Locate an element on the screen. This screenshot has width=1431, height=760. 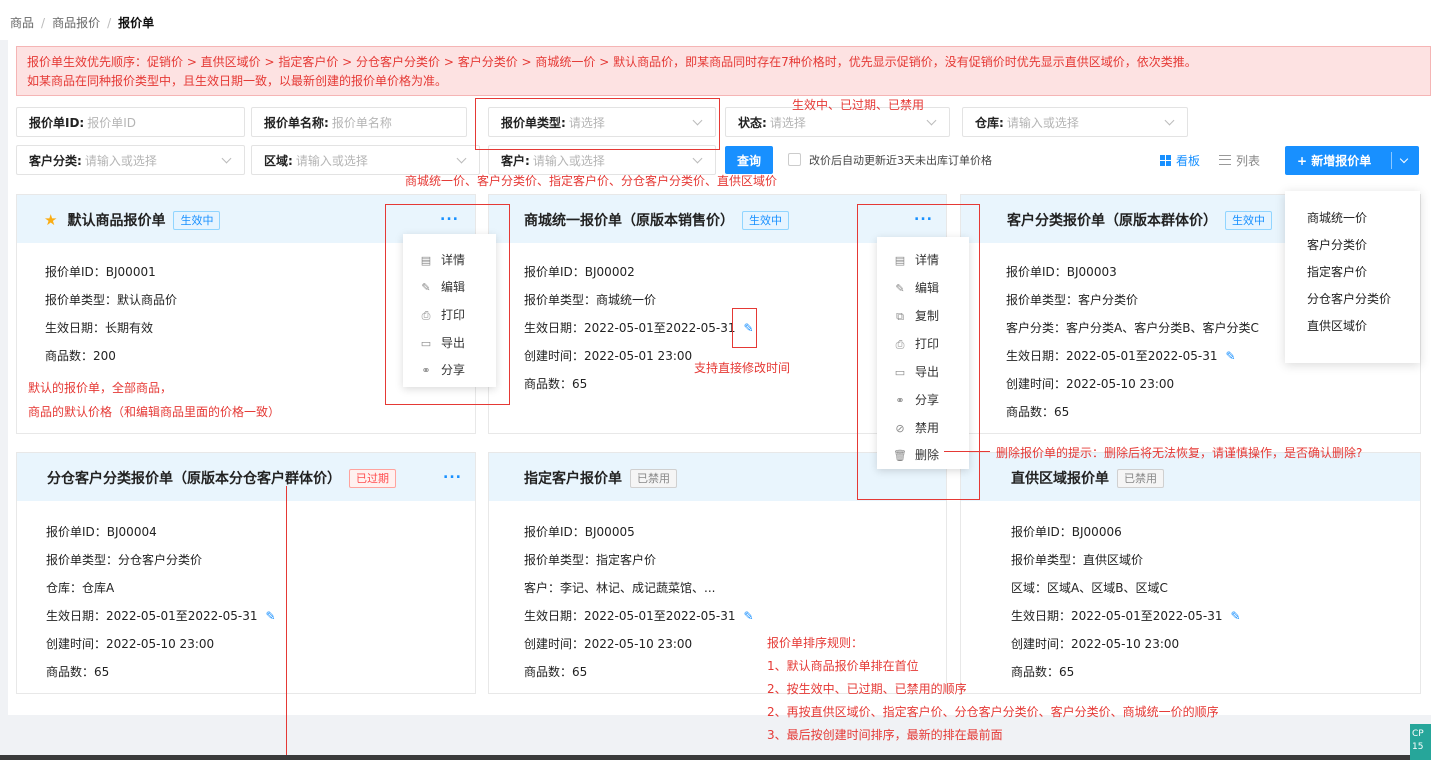
cp-badge: CP 15 is located at coordinates (1420, 742).